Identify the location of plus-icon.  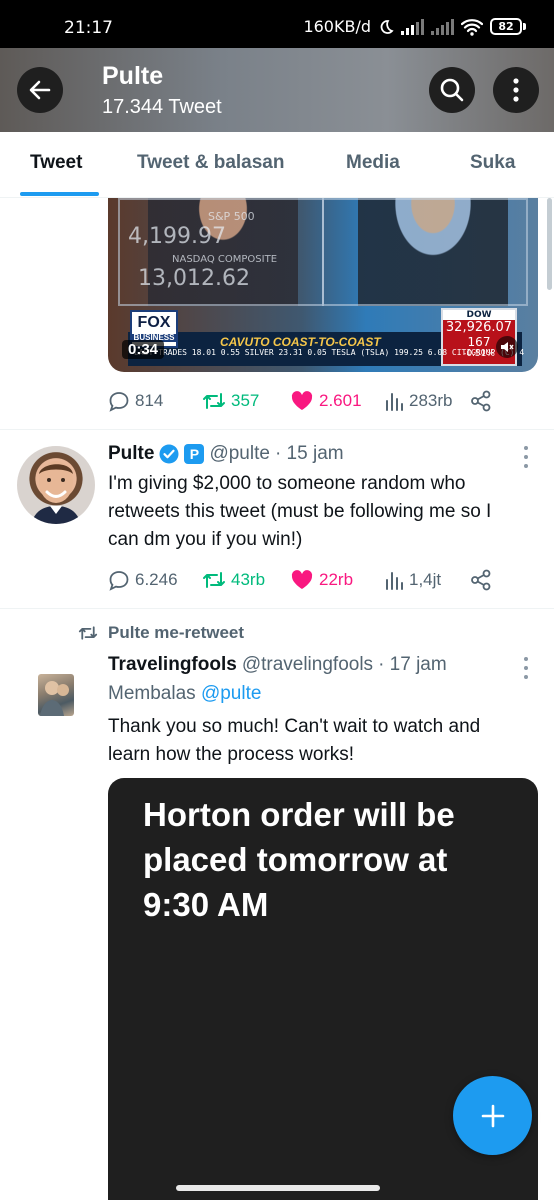
(492, 1115).